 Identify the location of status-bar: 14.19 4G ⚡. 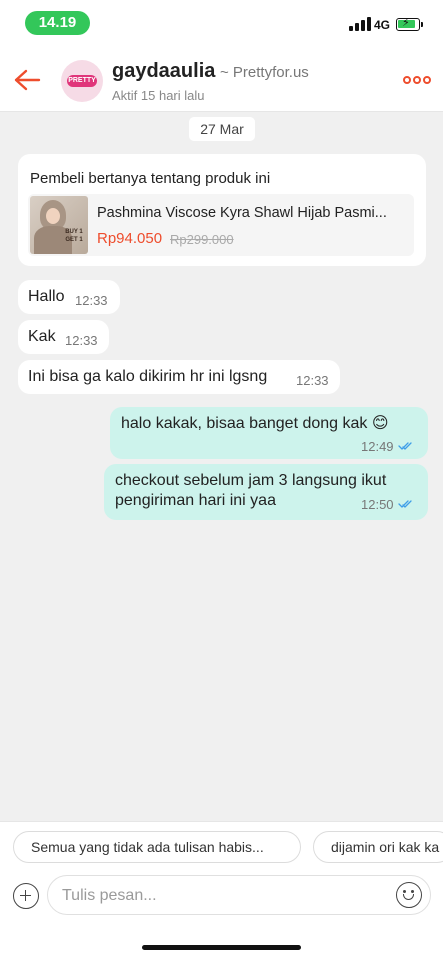
(221, 24).